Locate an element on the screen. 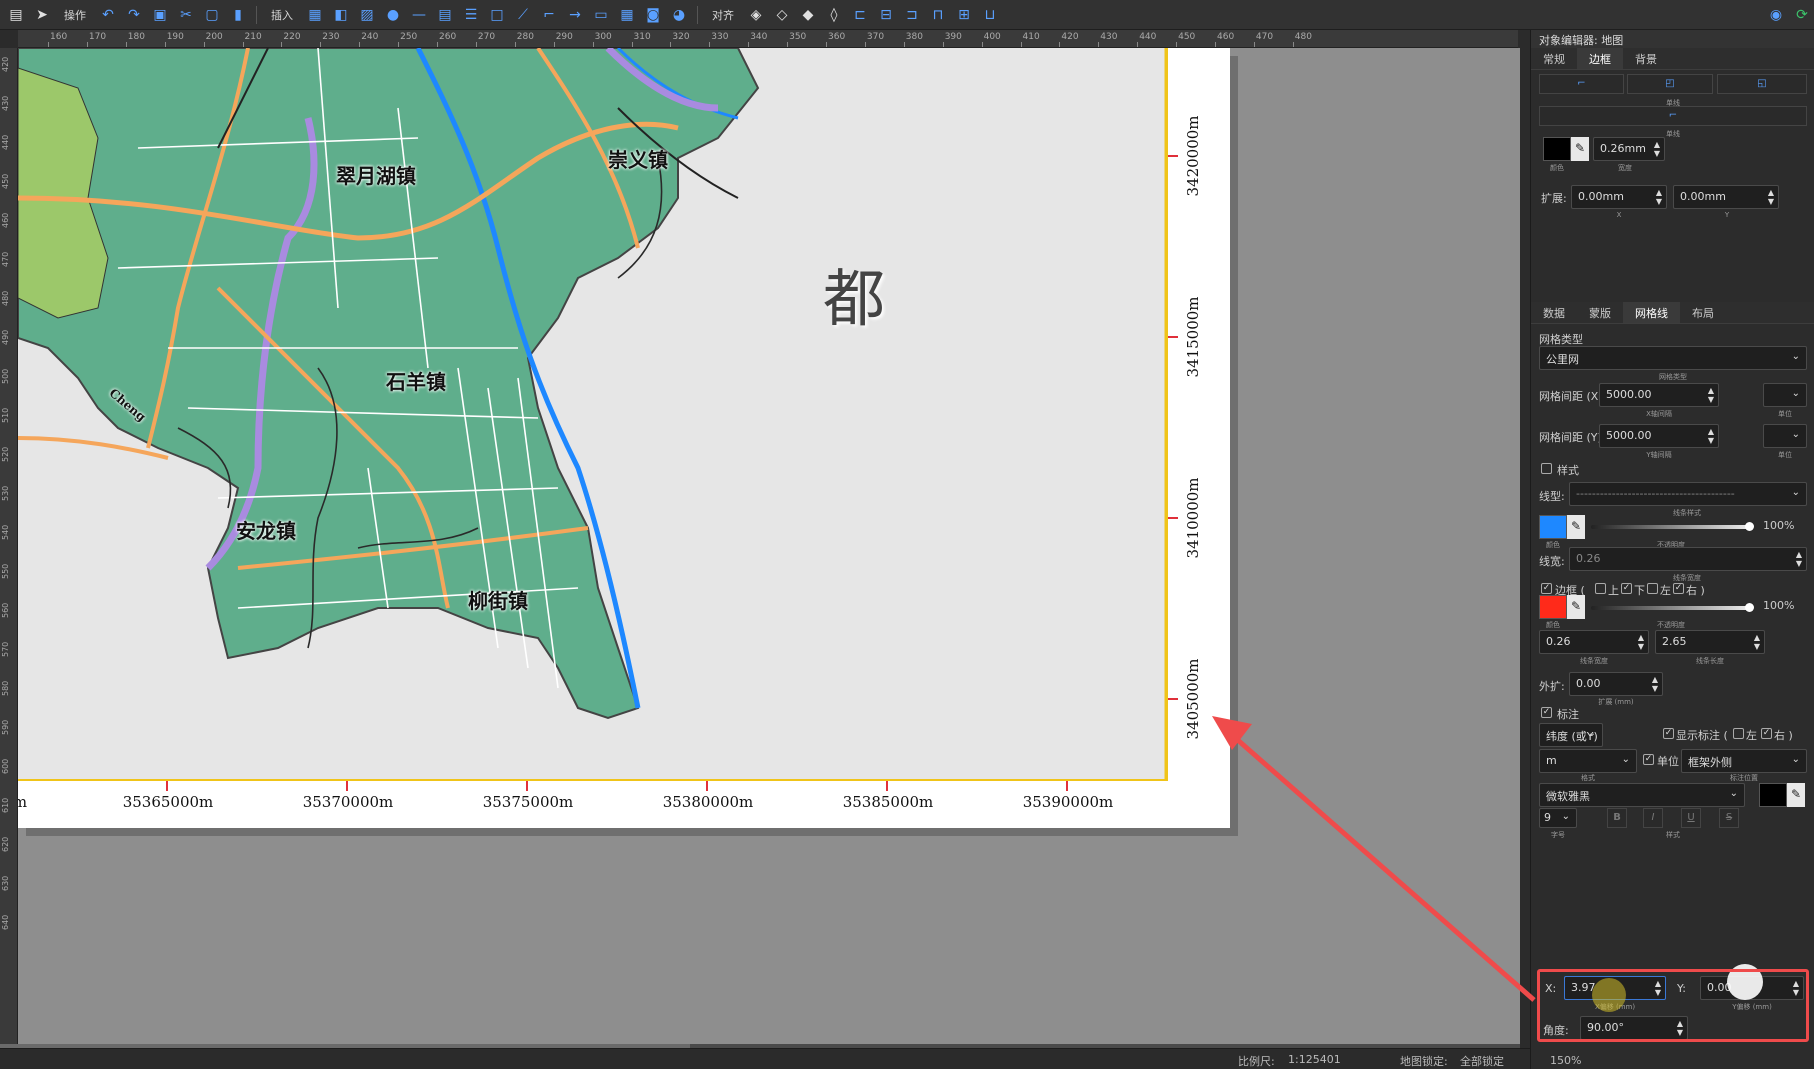  tab-general: 常规 is located at coordinates (1554, 58).